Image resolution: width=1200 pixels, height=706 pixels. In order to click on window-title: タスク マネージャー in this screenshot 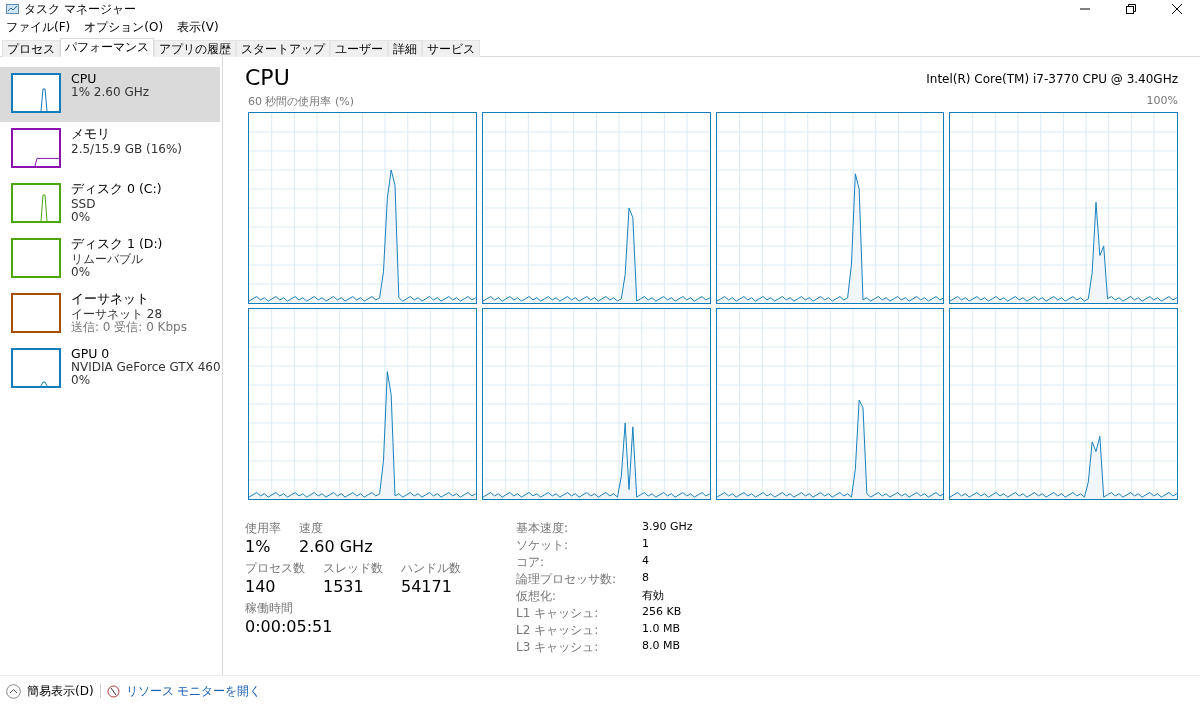, I will do `click(80, 9)`.